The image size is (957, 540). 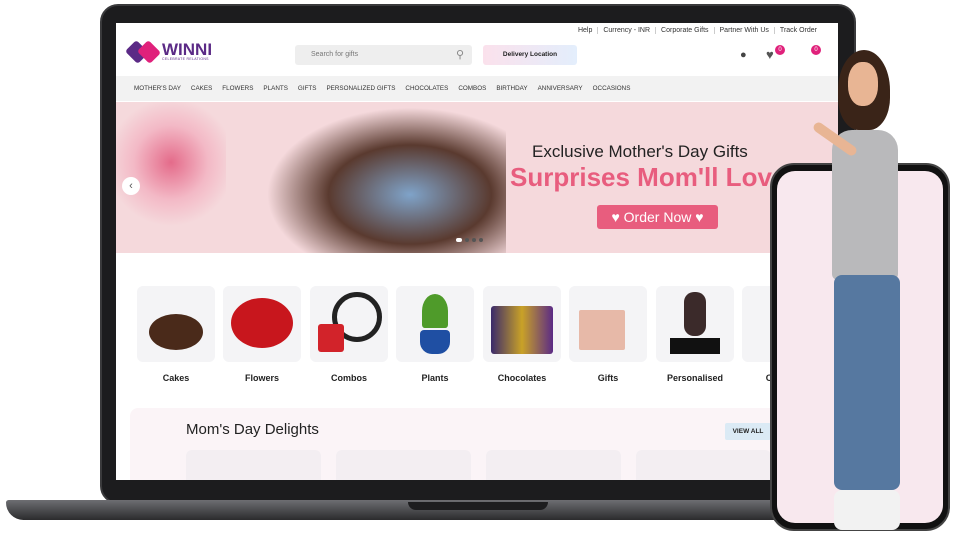 I want to click on carousel-dots, so click(x=469, y=240).